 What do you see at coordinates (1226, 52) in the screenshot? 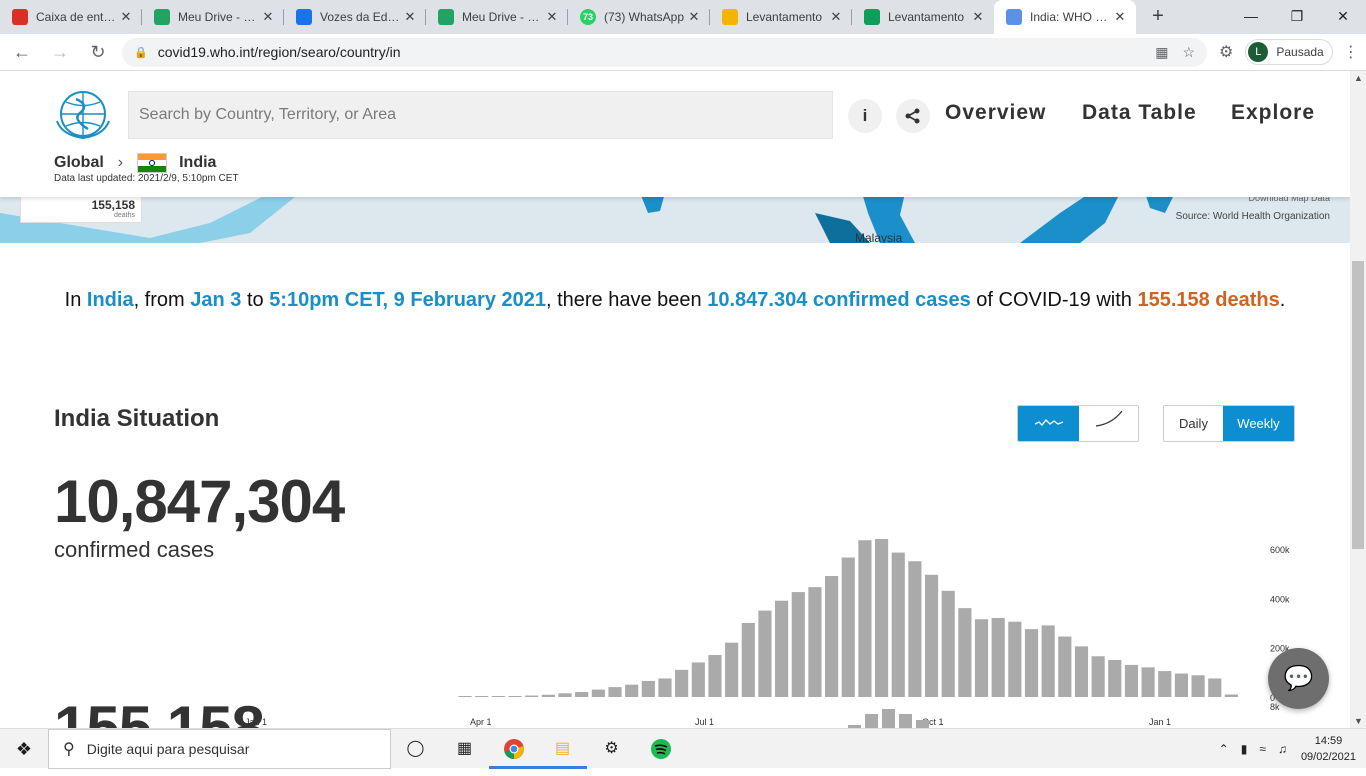
I see `extensions-icon: ⚙` at bounding box center [1226, 52].